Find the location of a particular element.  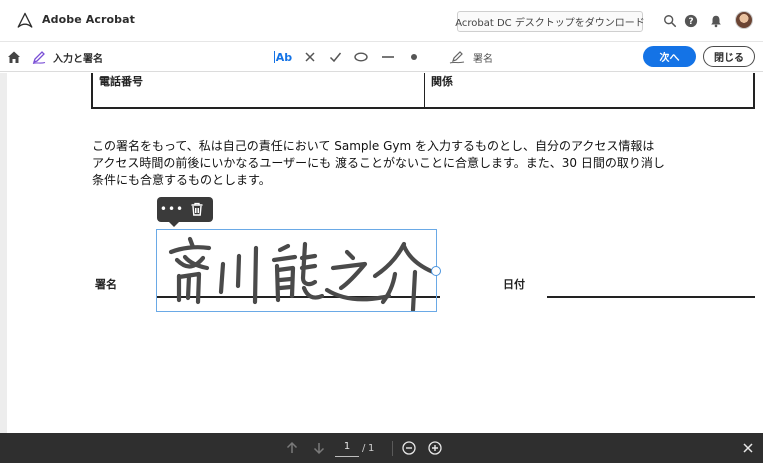

cross-mark-tool is located at coordinates (310, 57).